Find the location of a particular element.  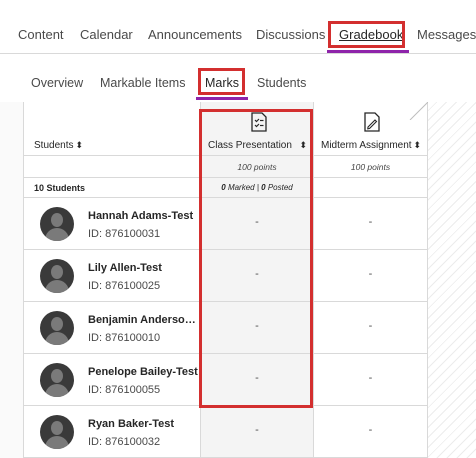

tab-announcements: Announcements is located at coordinates (195, 34).